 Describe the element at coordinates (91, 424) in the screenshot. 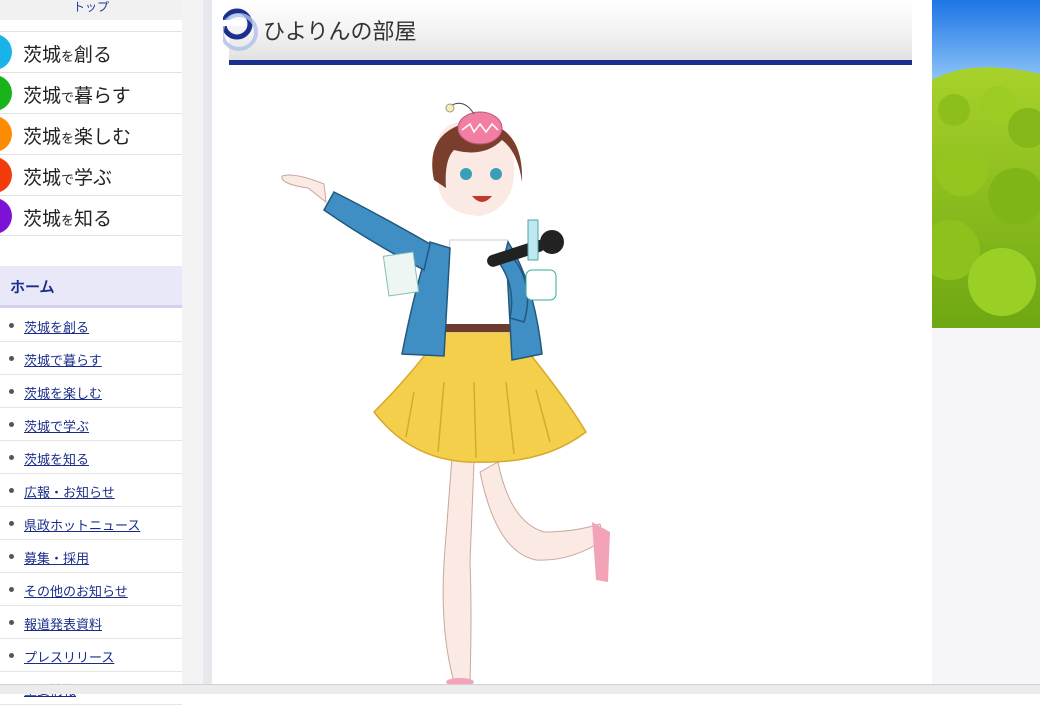

I see `list-item: 茨城で学ぶ` at that location.